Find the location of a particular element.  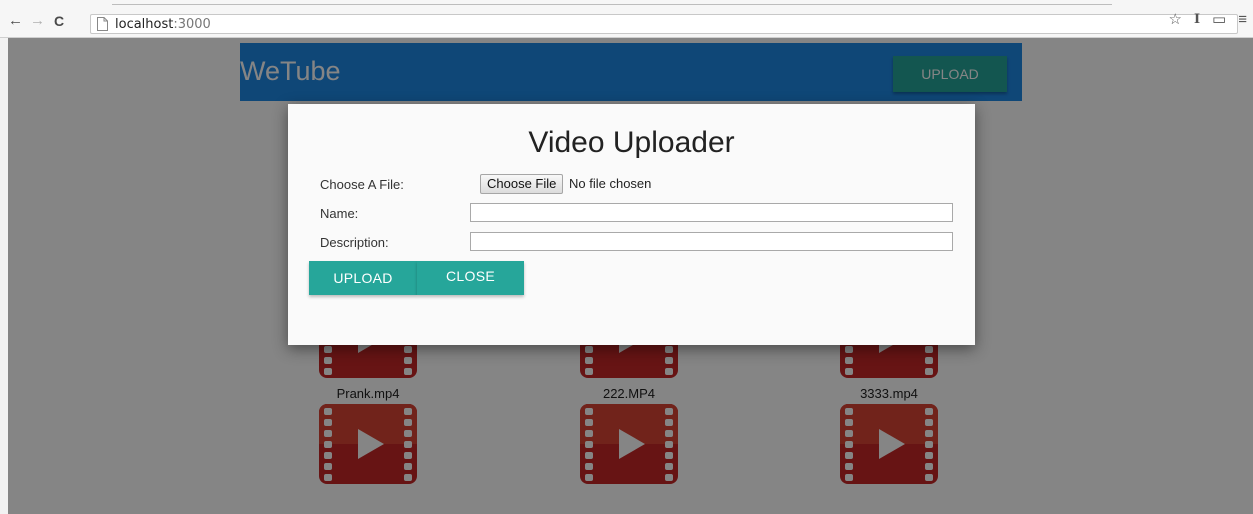

back-icon: ← is located at coordinates (15, 21).